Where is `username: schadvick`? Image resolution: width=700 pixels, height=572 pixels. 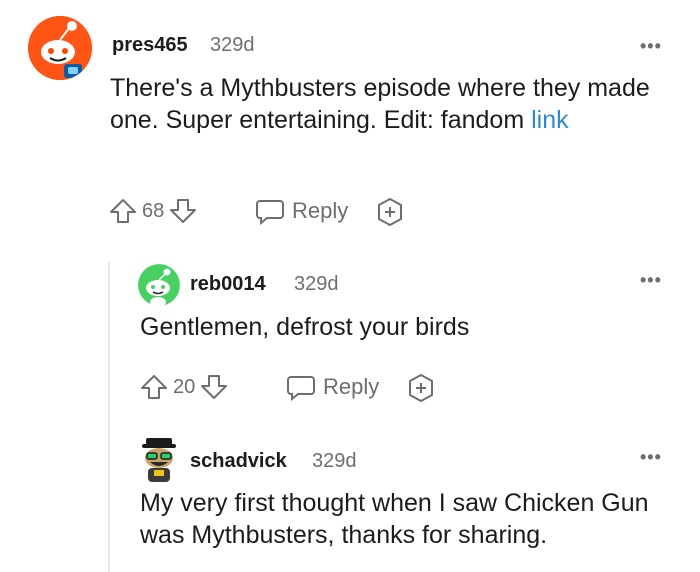 username: schadvick is located at coordinates (238, 461).